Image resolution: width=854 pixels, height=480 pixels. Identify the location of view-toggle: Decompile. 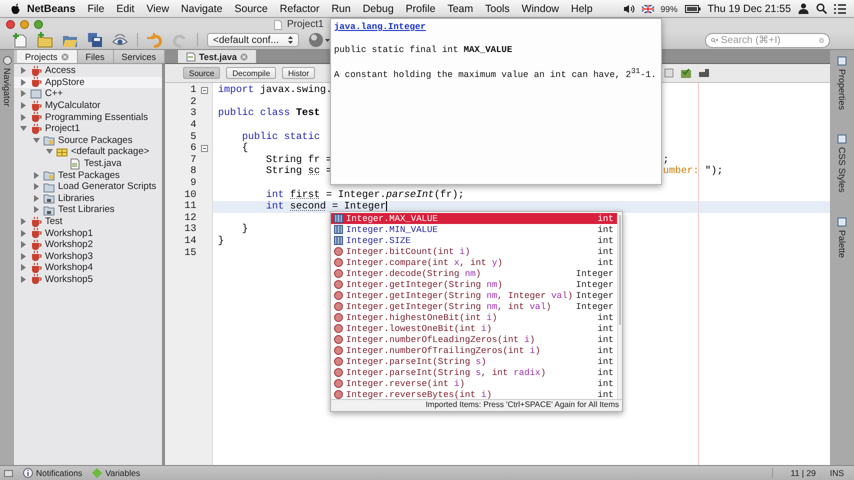
(251, 73).